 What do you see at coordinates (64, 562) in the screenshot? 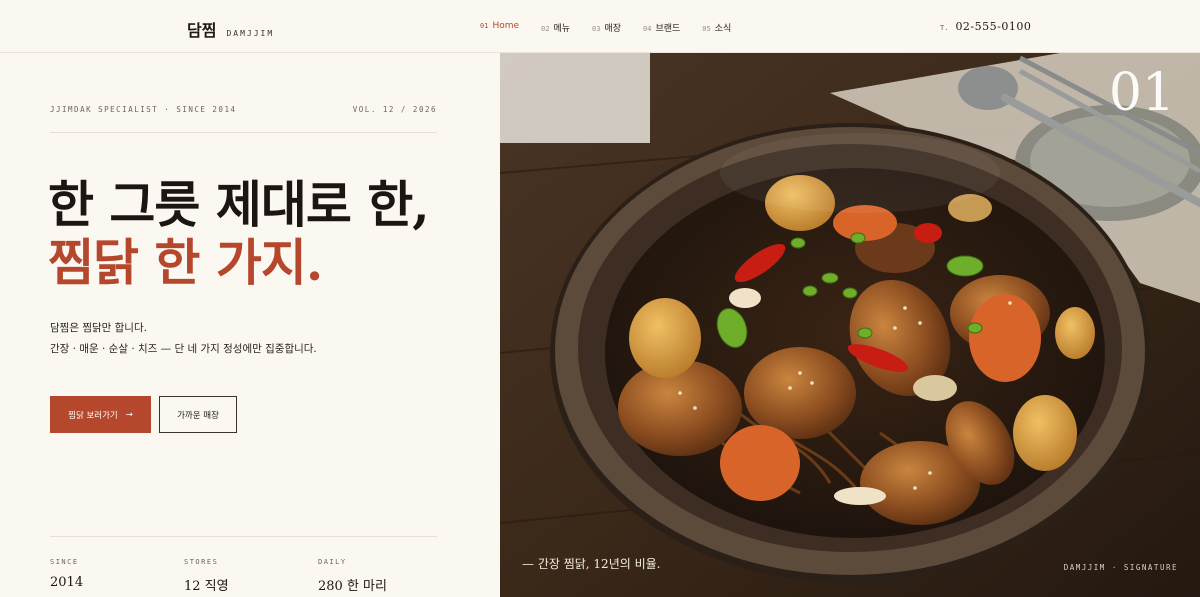
I see `stat-label: SINCE` at bounding box center [64, 562].